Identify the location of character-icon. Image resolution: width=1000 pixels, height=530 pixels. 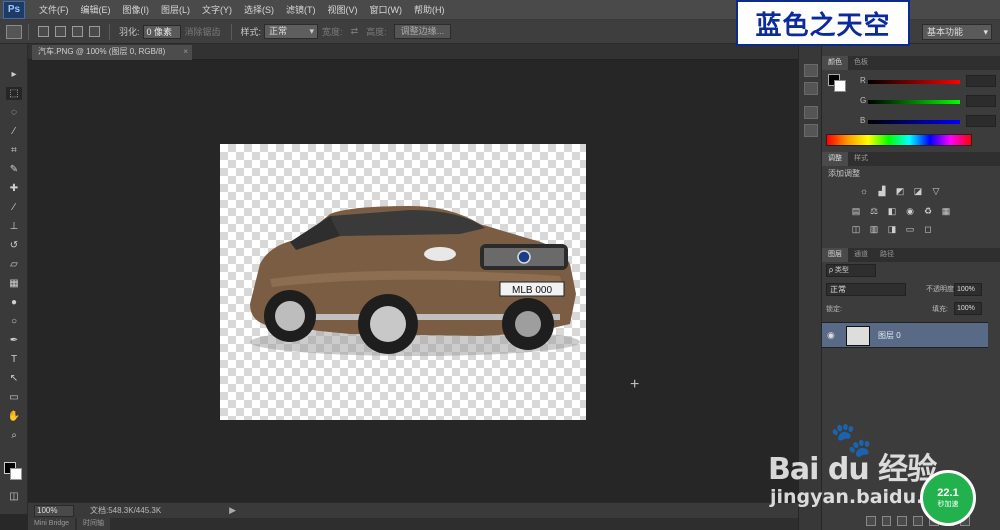
(811, 112).